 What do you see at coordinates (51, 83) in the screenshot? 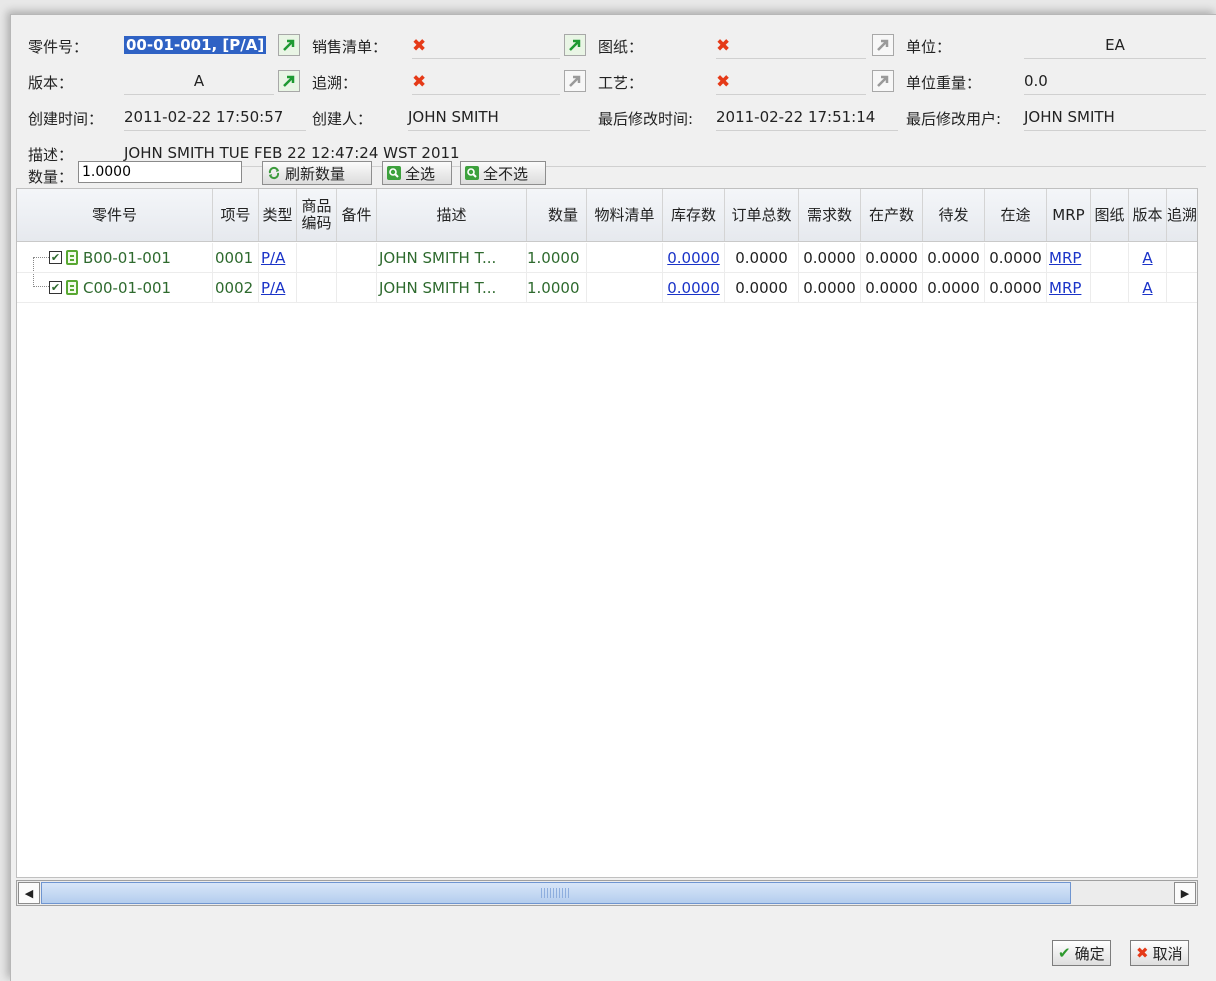
I see `version-label: 版本：` at bounding box center [51, 83].